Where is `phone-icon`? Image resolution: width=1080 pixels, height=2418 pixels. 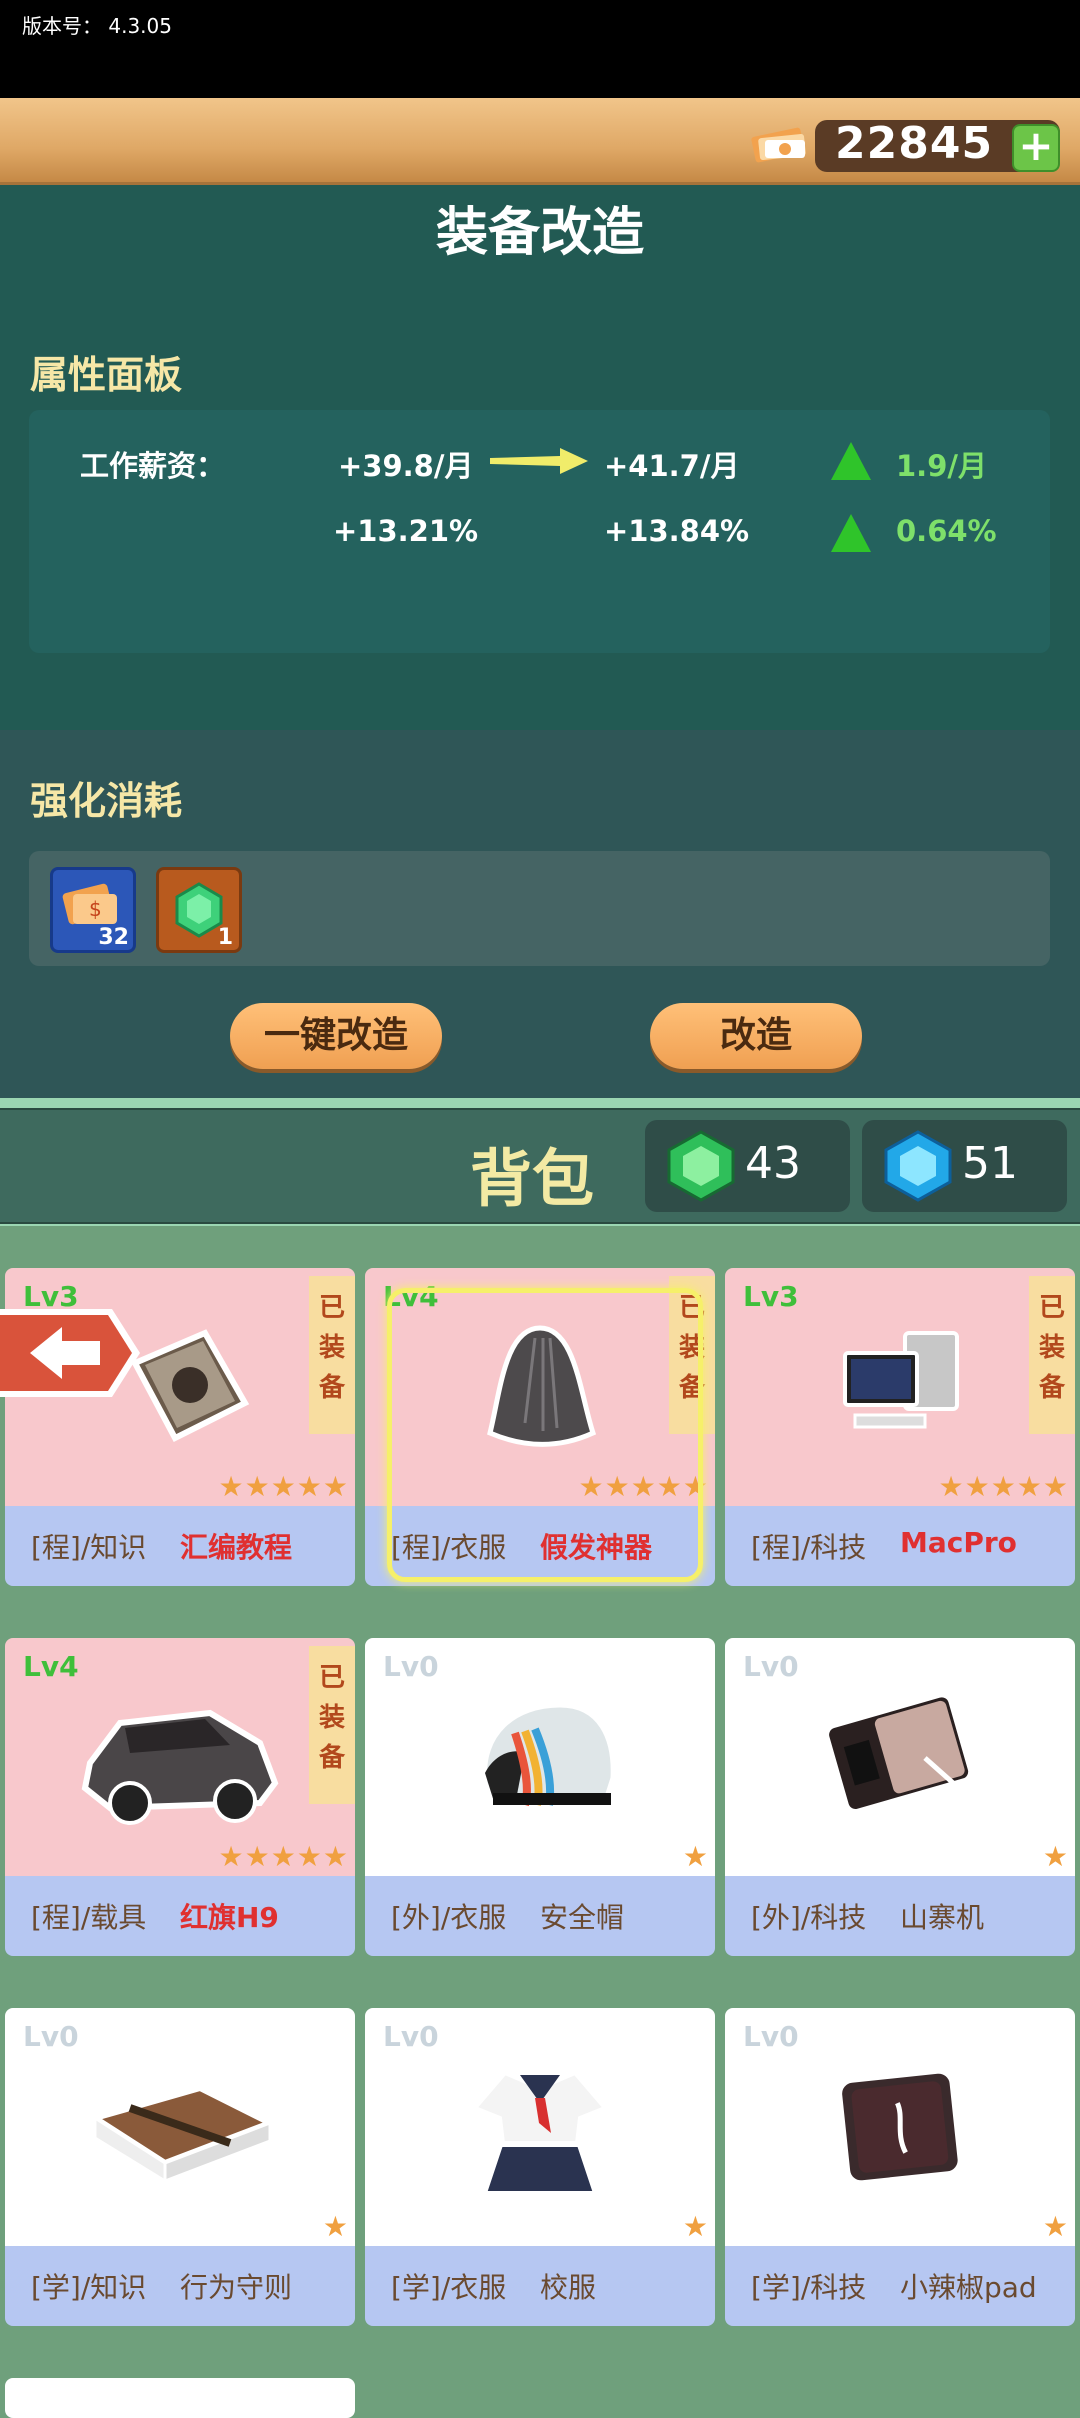 phone-icon is located at coordinates (900, 1758).